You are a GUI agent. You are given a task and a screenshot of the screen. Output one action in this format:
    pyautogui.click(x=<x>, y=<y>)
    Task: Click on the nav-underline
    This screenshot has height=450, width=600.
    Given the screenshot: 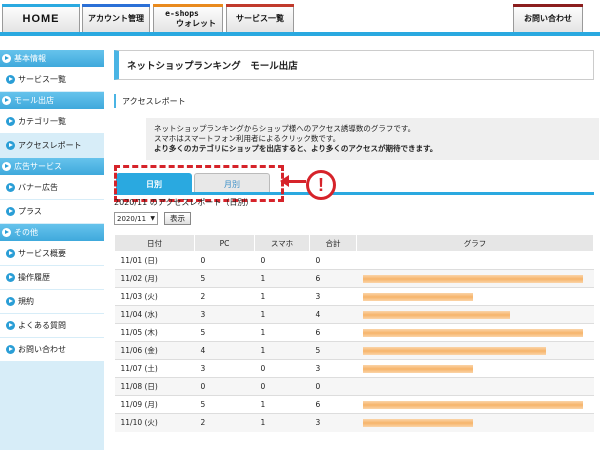 What is the action you would take?
    pyautogui.click(x=300, y=34)
    